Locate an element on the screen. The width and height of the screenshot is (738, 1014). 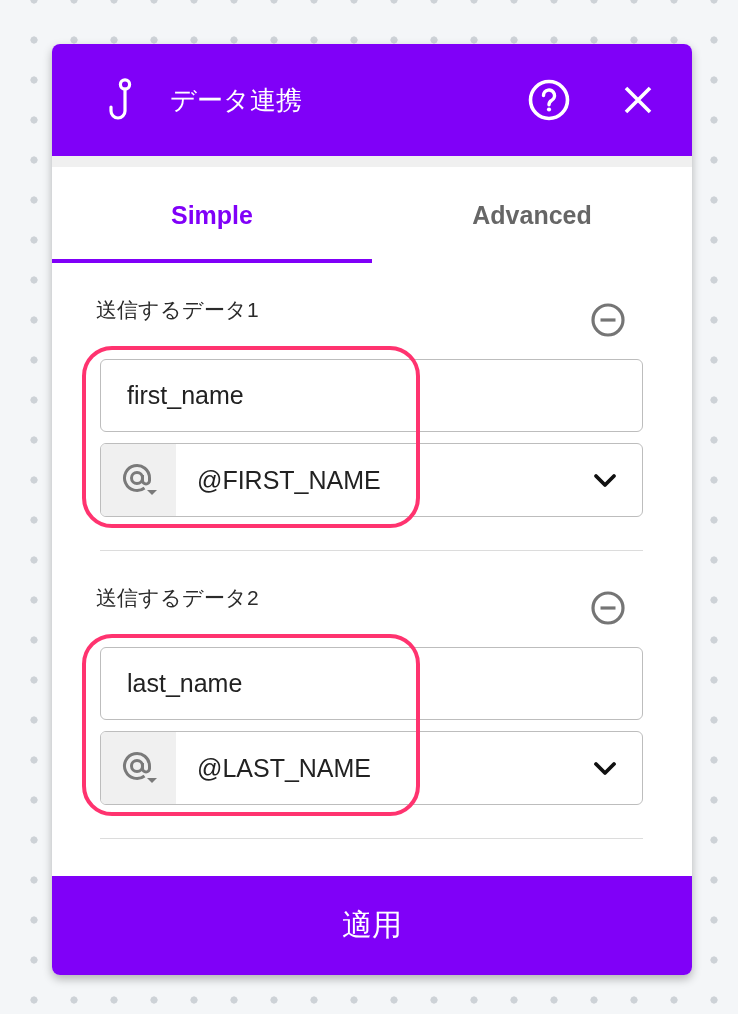
tab: Simple is located at coordinates (212, 215).